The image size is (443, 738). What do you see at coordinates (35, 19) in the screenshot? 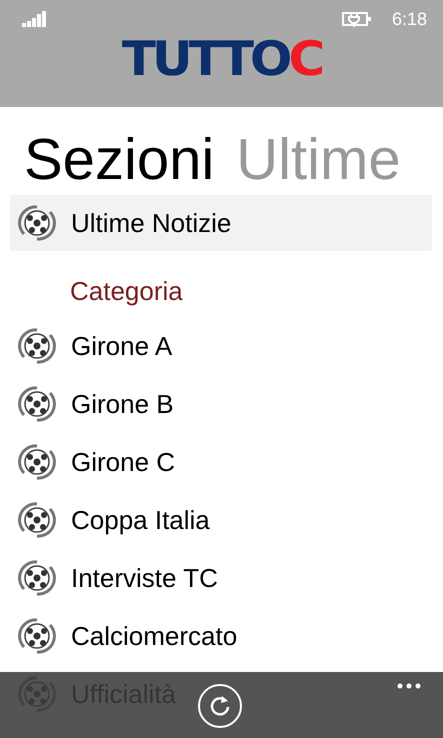
I see `signal-icon` at bounding box center [35, 19].